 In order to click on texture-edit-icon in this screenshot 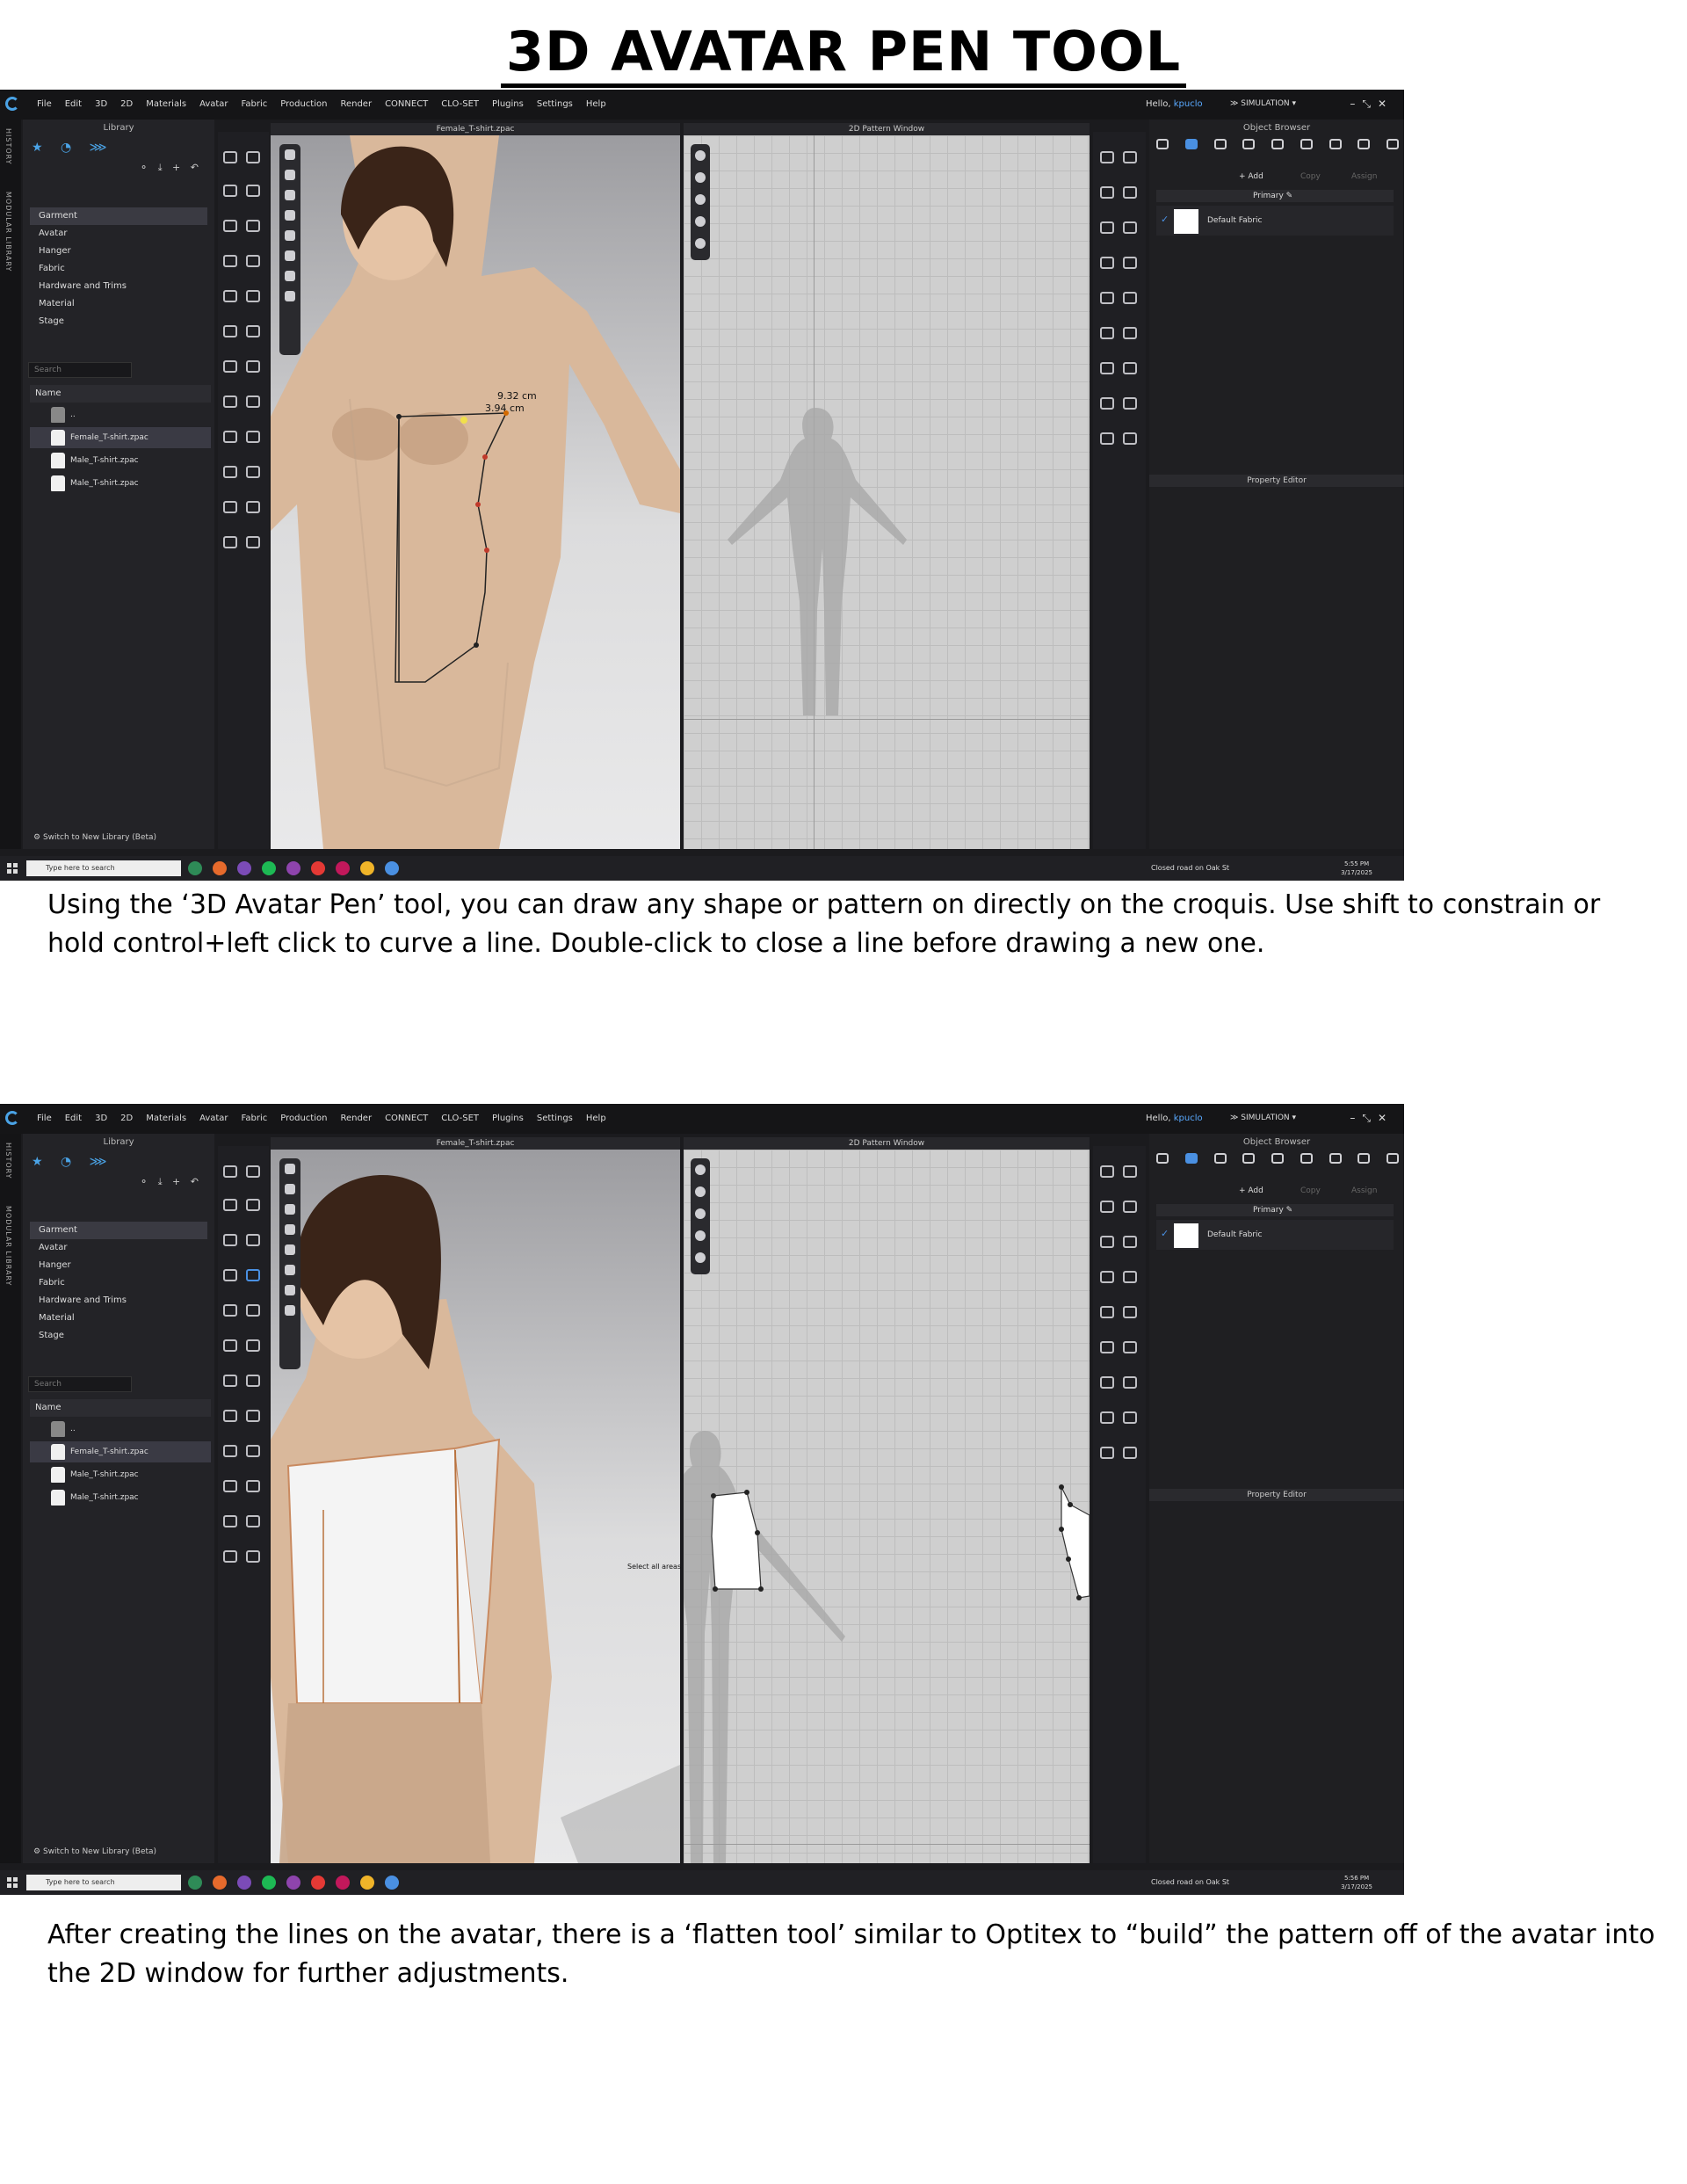, I will do `click(1130, 1382)`.